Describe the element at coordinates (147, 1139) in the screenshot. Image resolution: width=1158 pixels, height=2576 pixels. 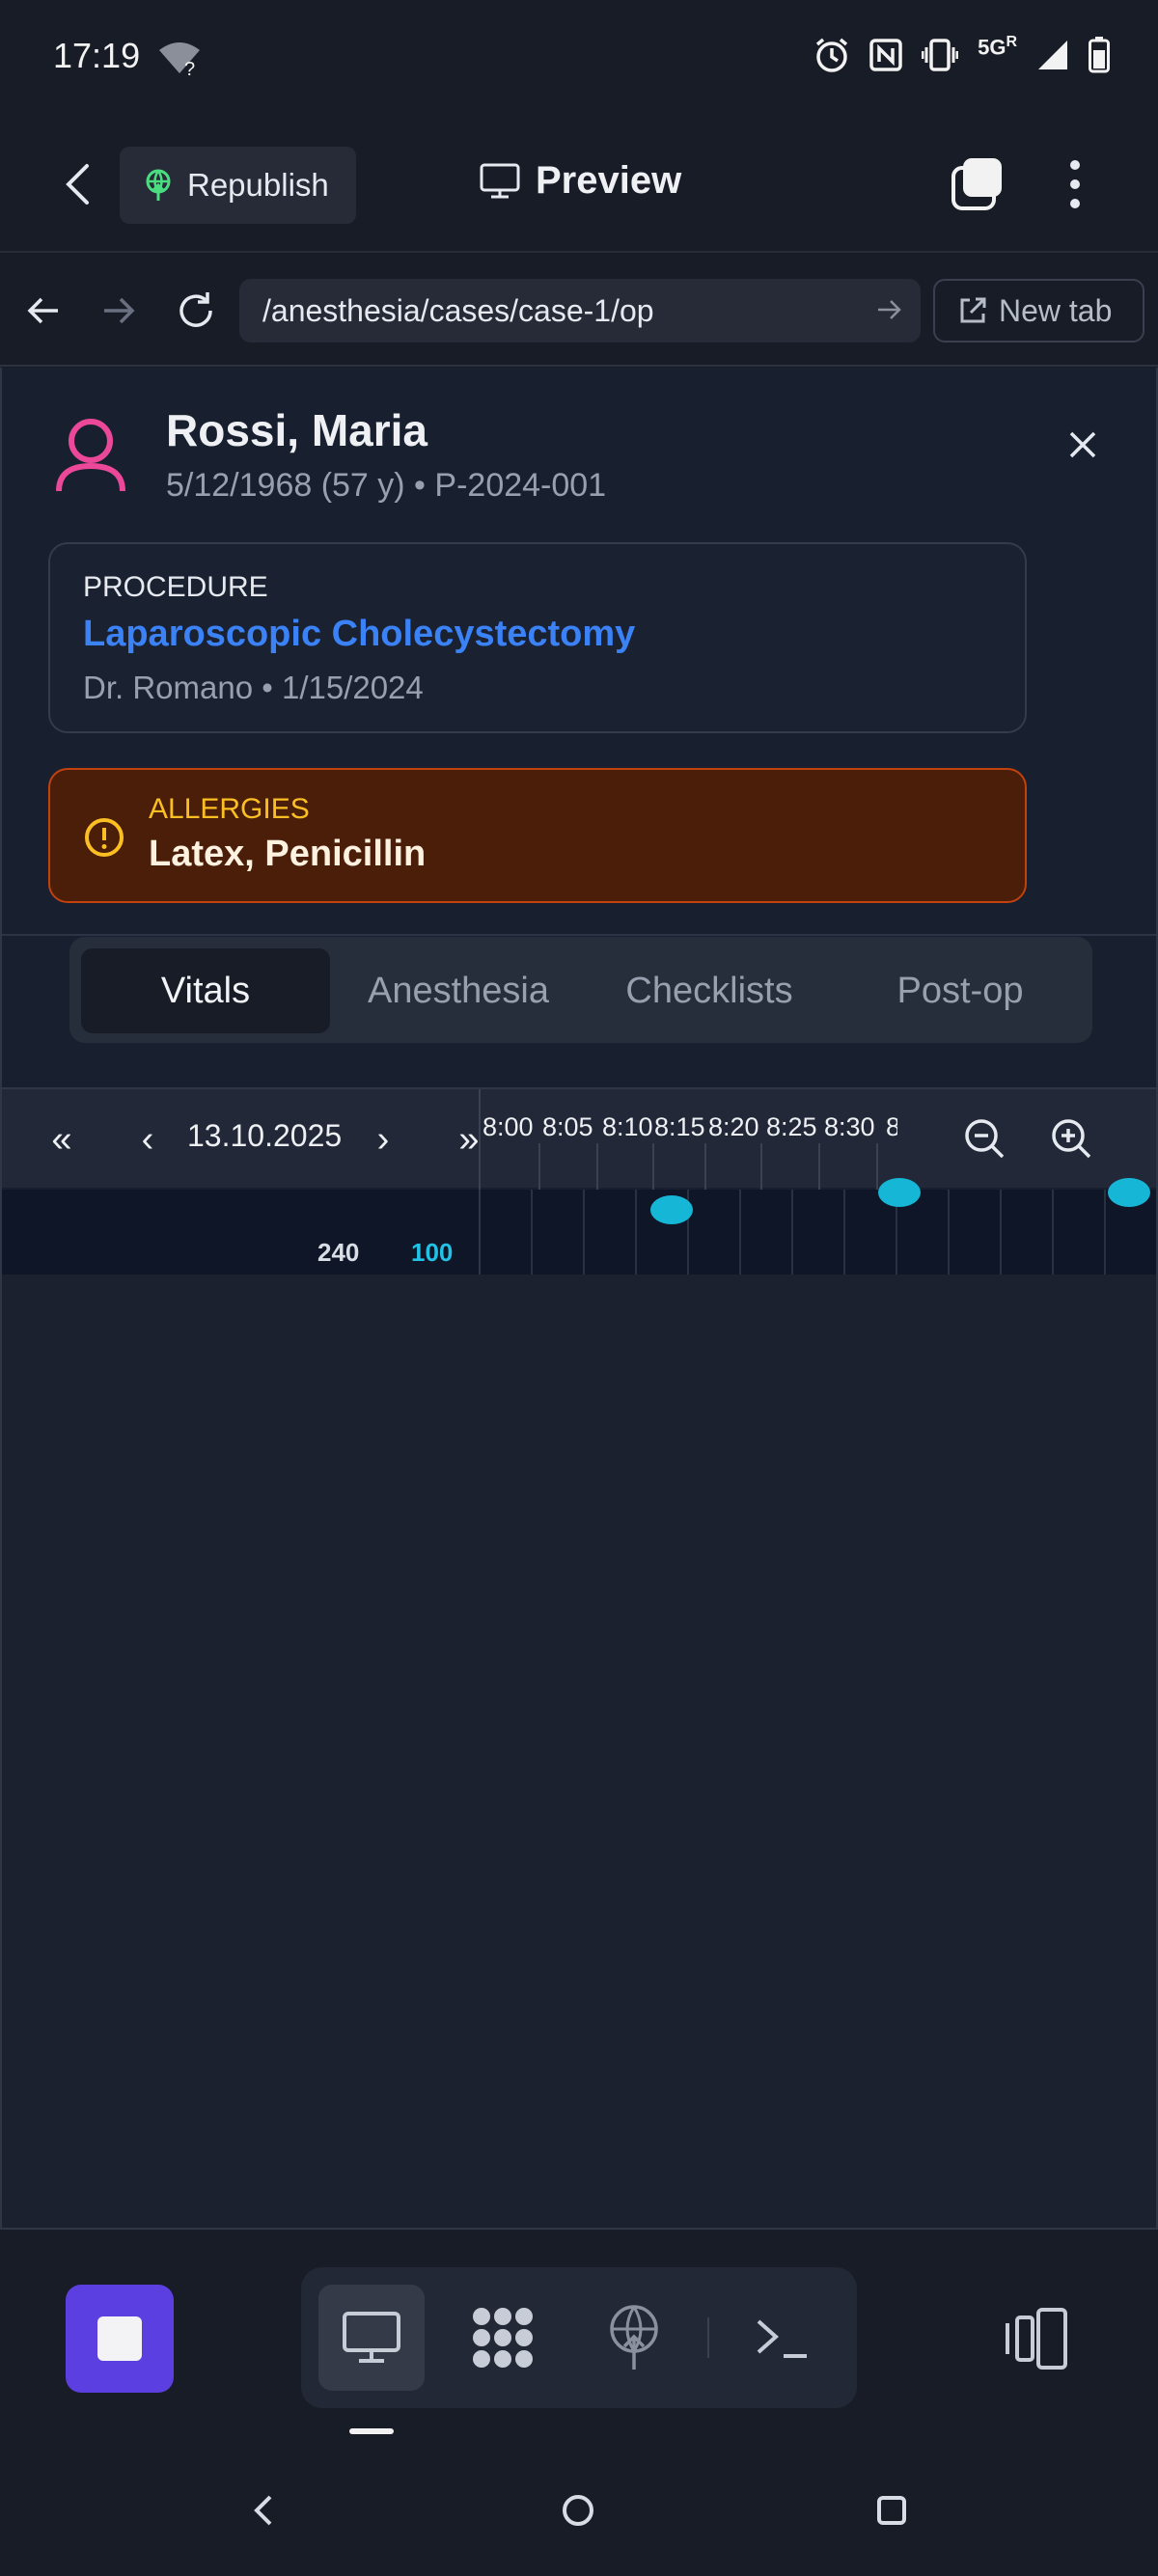
I see `prev-day-button: ‹` at that location.